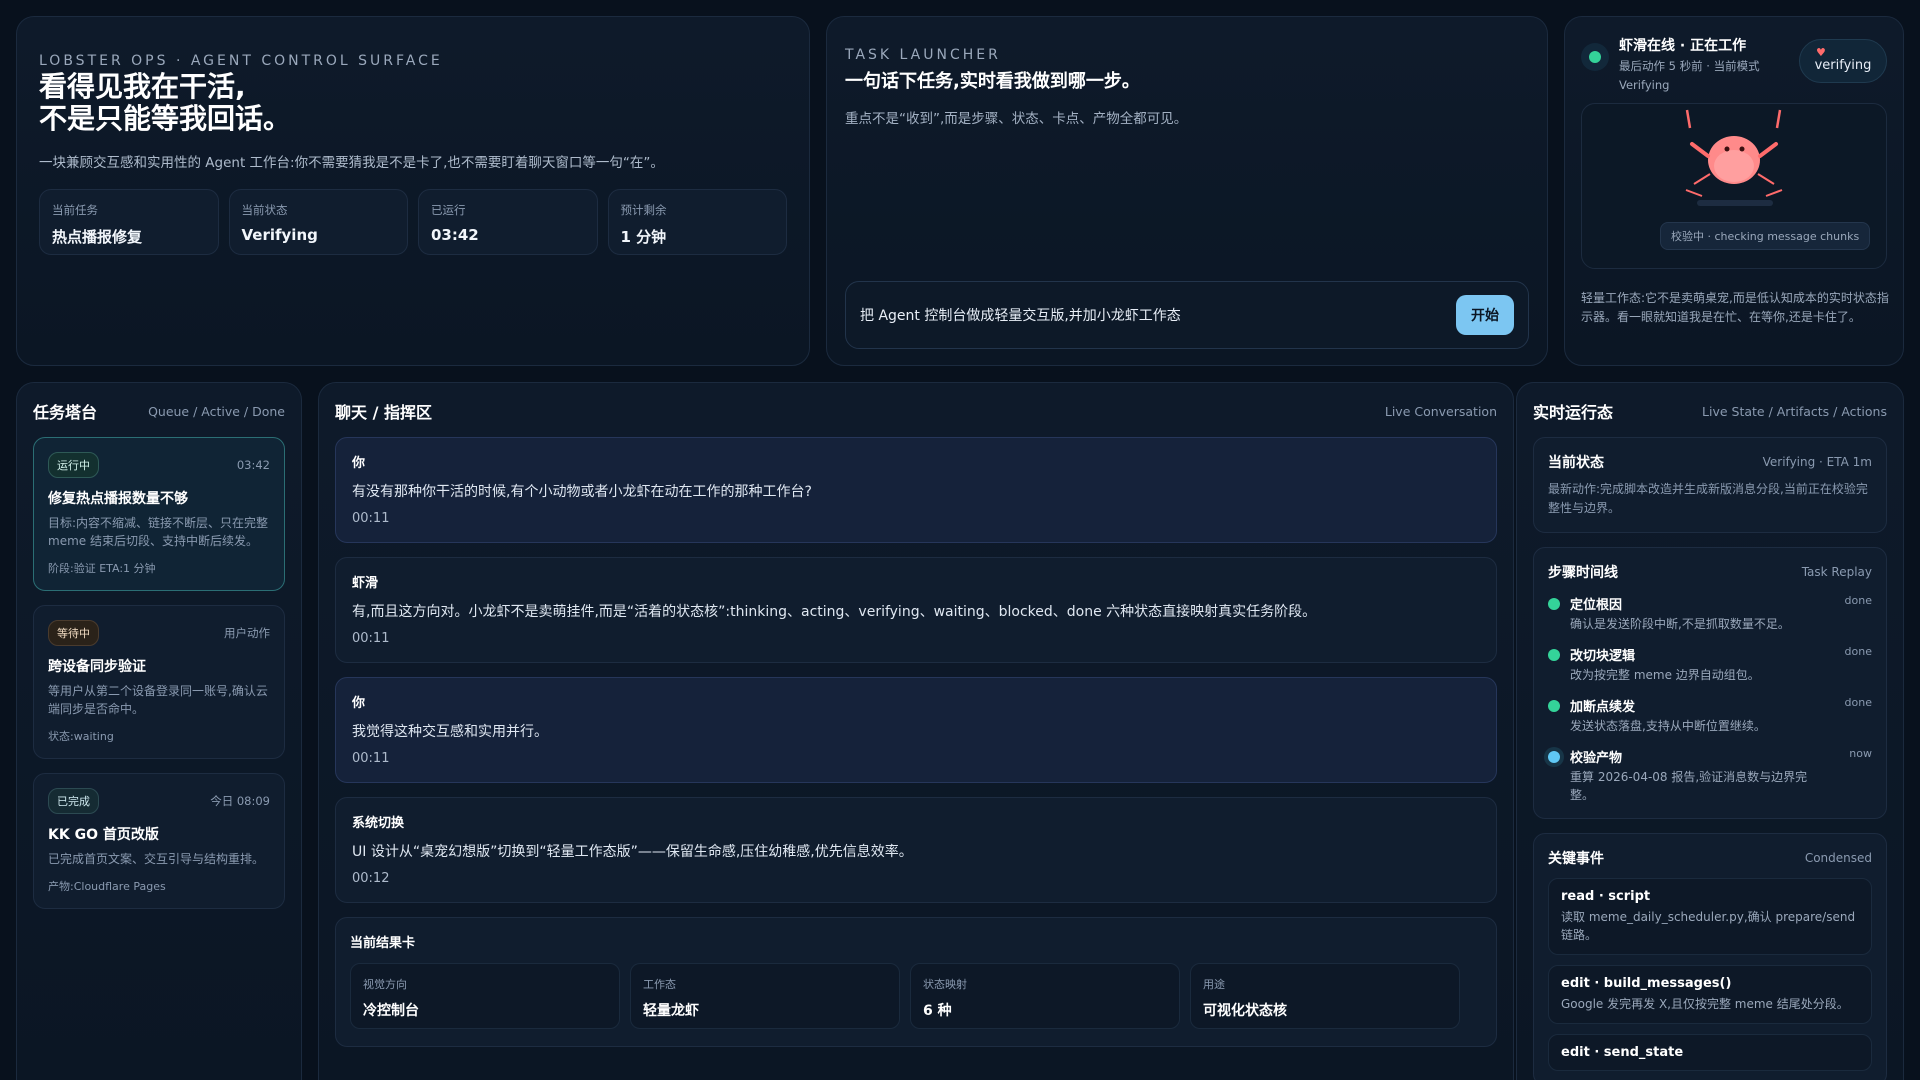 Image resolution: width=1920 pixels, height=1080 pixels. What do you see at coordinates (103, 835) in the screenshot?
I see `task-title: KK GO 首页改版` at bounding box center [103, 835].